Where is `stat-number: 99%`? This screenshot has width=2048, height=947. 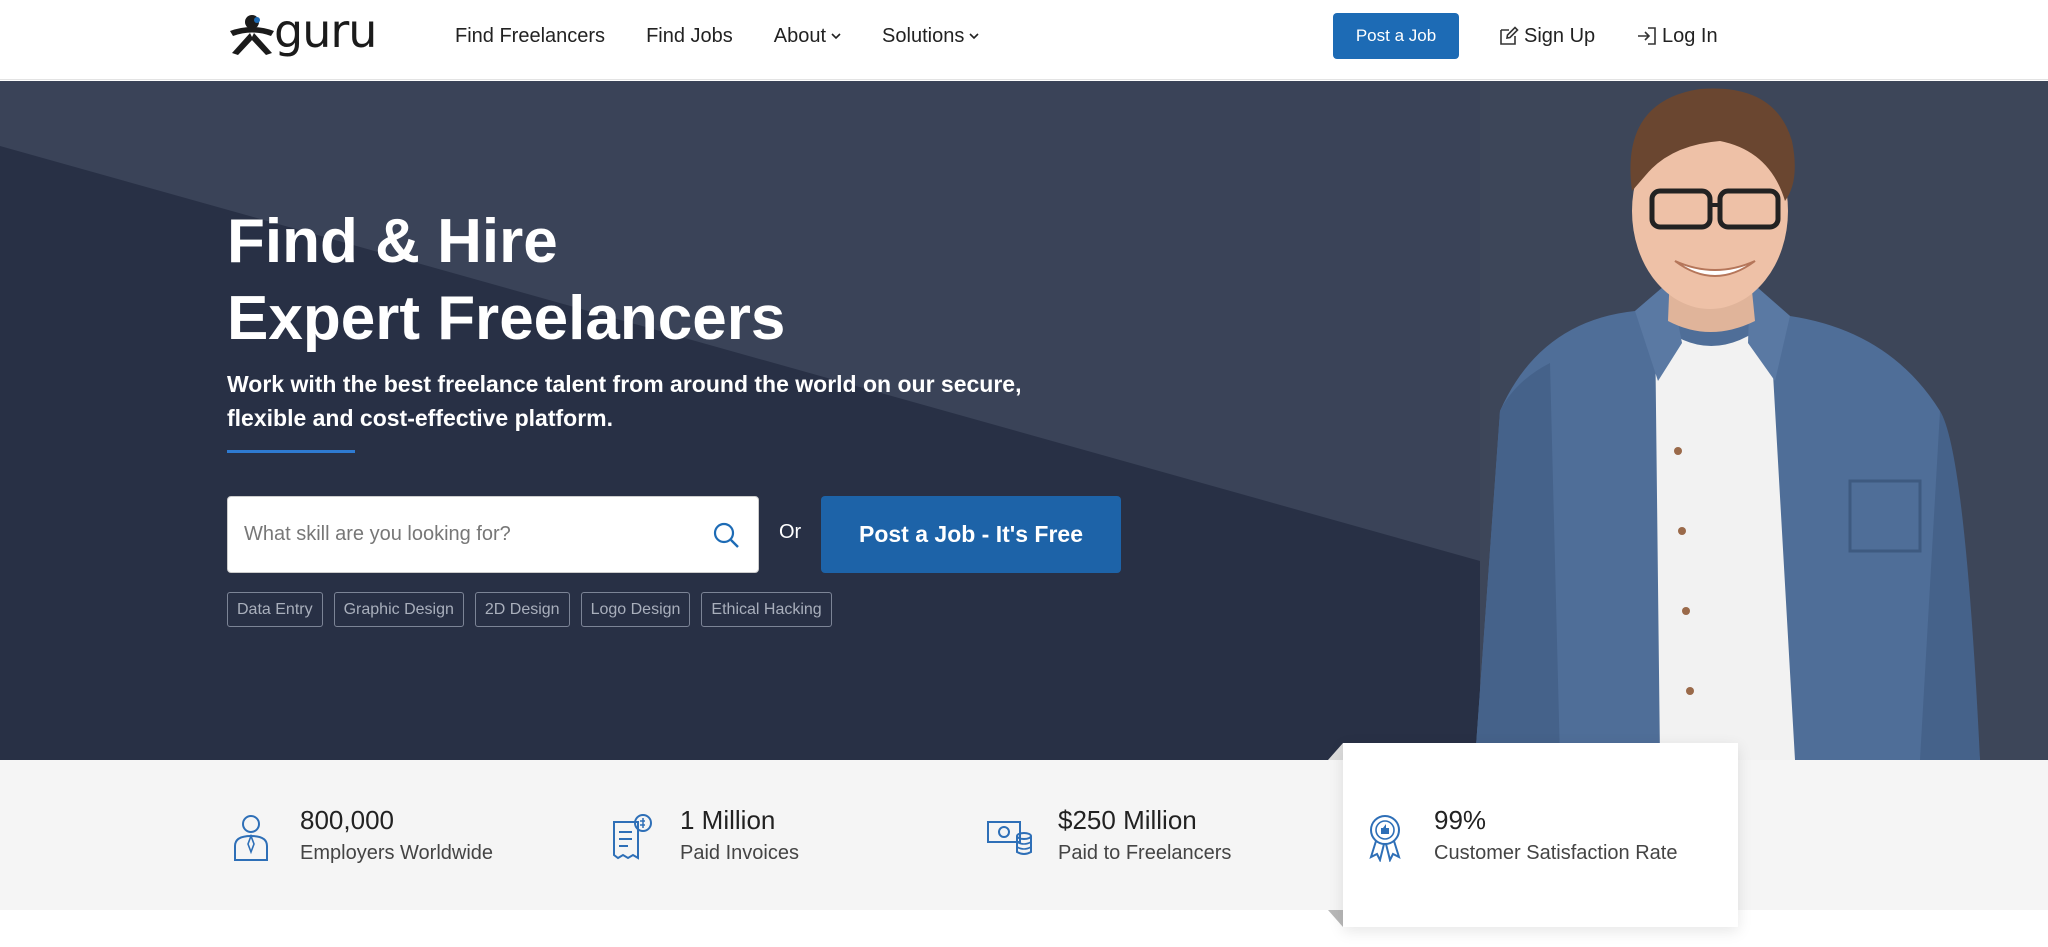
stat-number: 99% is located at coordinates (1460, 820).